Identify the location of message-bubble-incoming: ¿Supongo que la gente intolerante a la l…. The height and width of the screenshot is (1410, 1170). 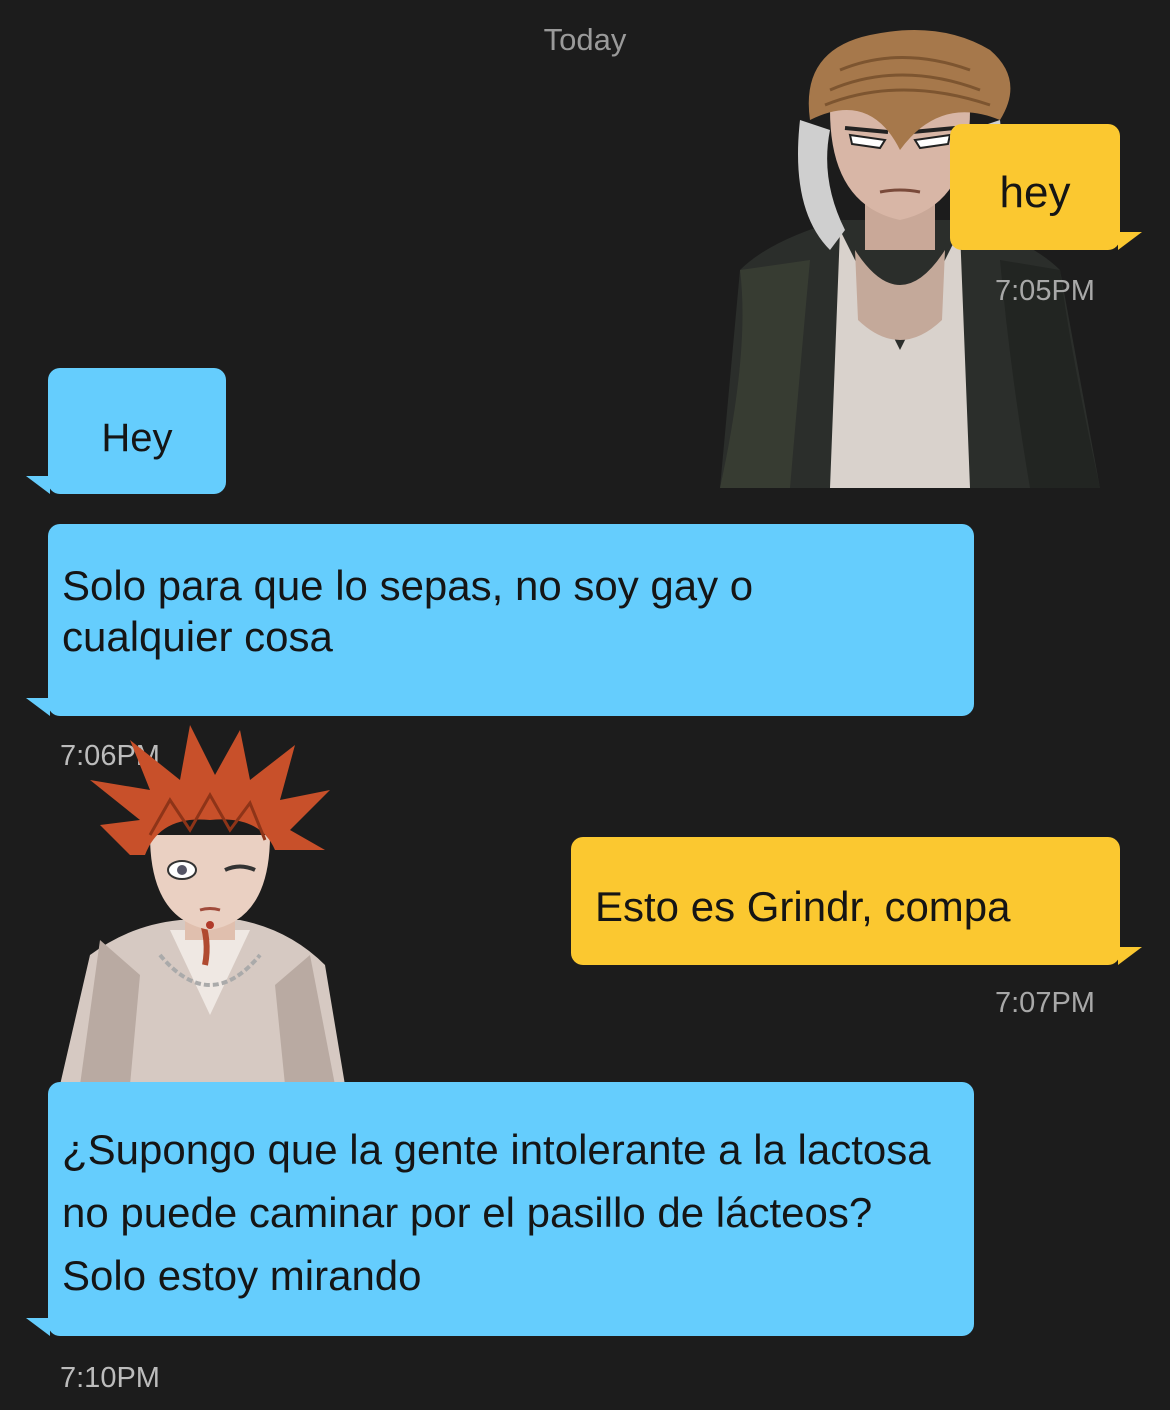
(511, 1209).